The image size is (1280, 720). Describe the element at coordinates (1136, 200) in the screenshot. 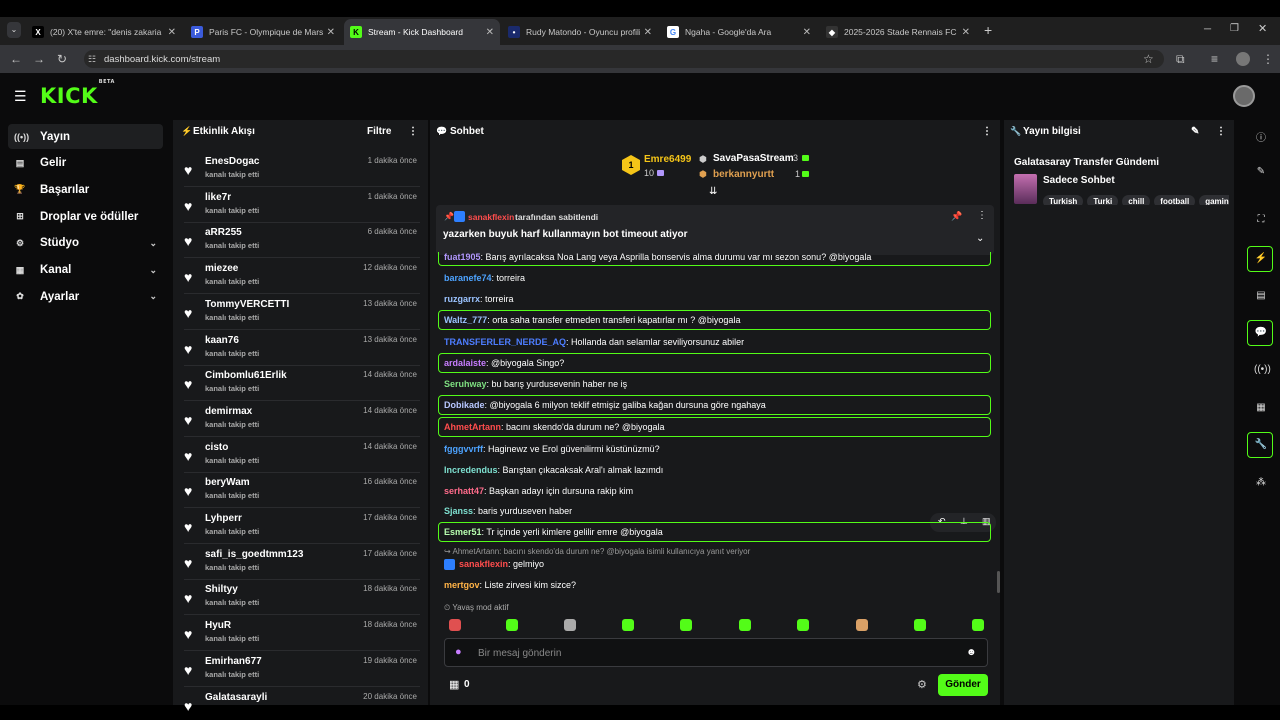

I see `stream-tag: chill` at that location.